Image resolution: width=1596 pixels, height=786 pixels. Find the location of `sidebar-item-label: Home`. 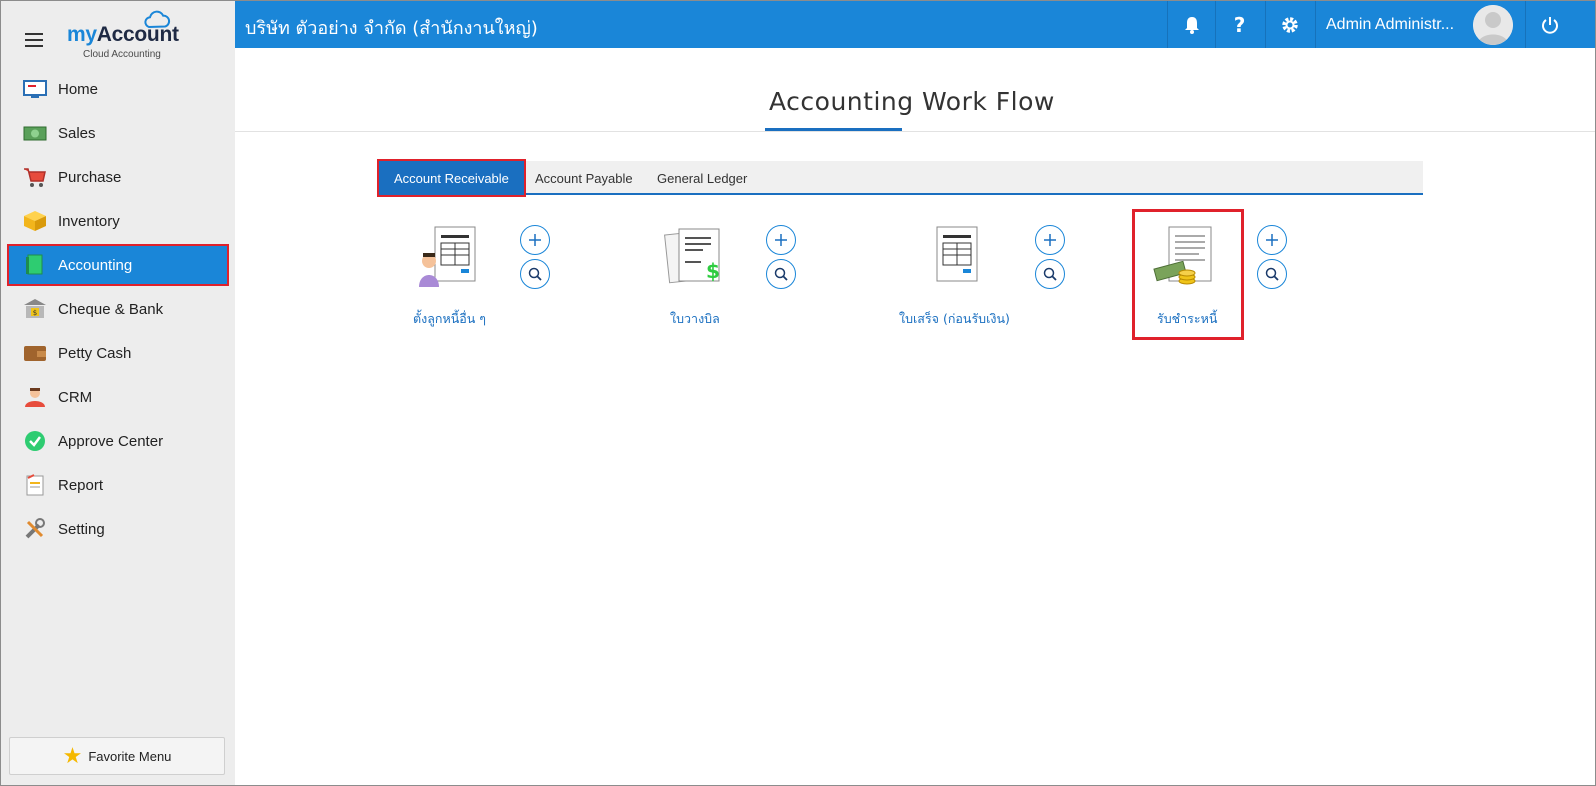

sidebar-item-label: Home is located at coordinates (78, 89).